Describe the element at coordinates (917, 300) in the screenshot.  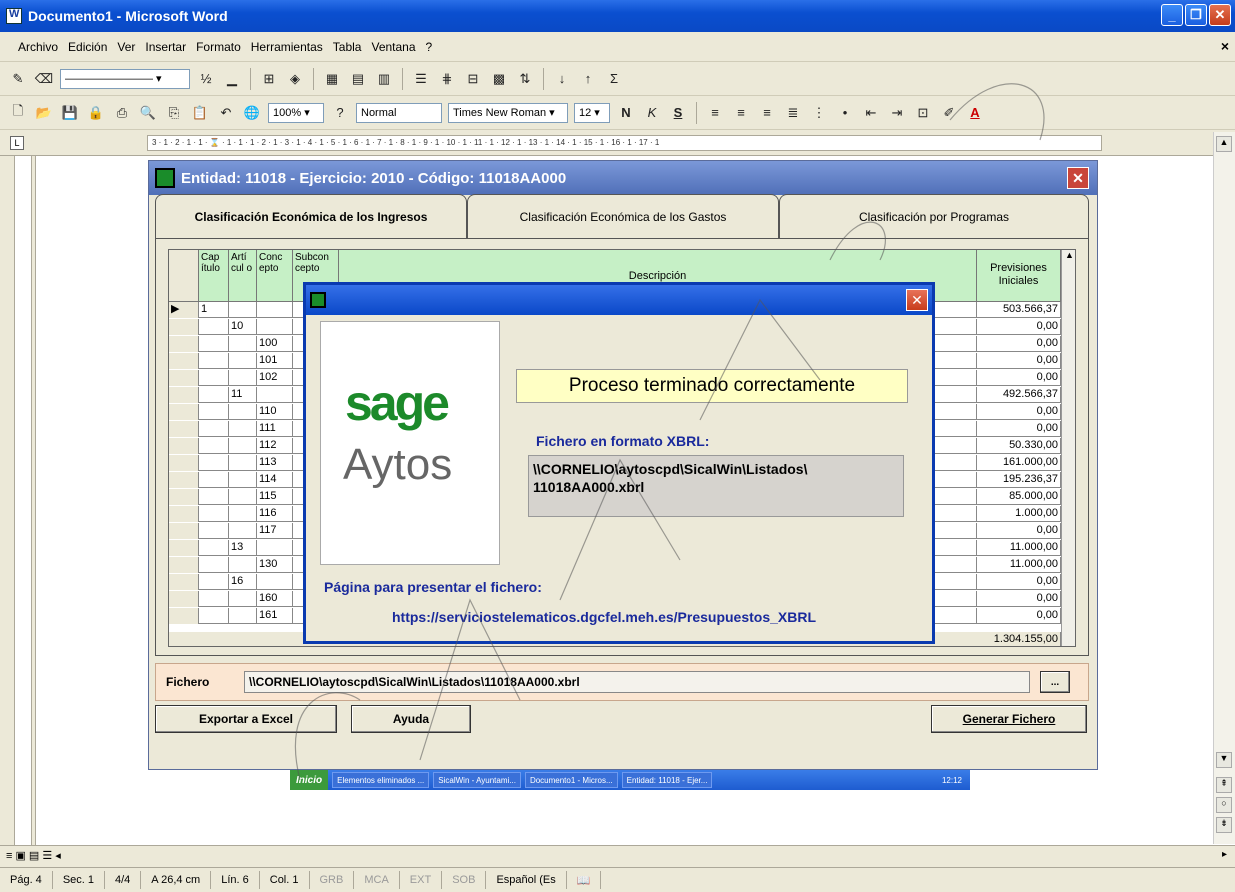
I see `dialog-close-icon: ✕` at that location.